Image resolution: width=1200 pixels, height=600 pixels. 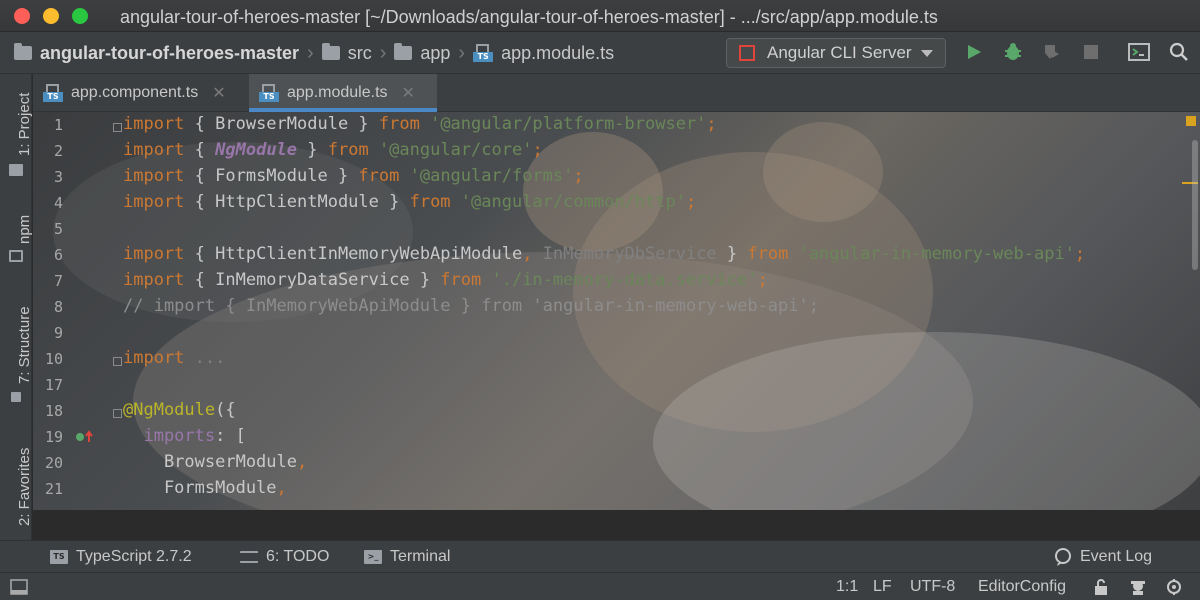 I want to click on vertical-scrollbar, so click(x=1195, y=205).